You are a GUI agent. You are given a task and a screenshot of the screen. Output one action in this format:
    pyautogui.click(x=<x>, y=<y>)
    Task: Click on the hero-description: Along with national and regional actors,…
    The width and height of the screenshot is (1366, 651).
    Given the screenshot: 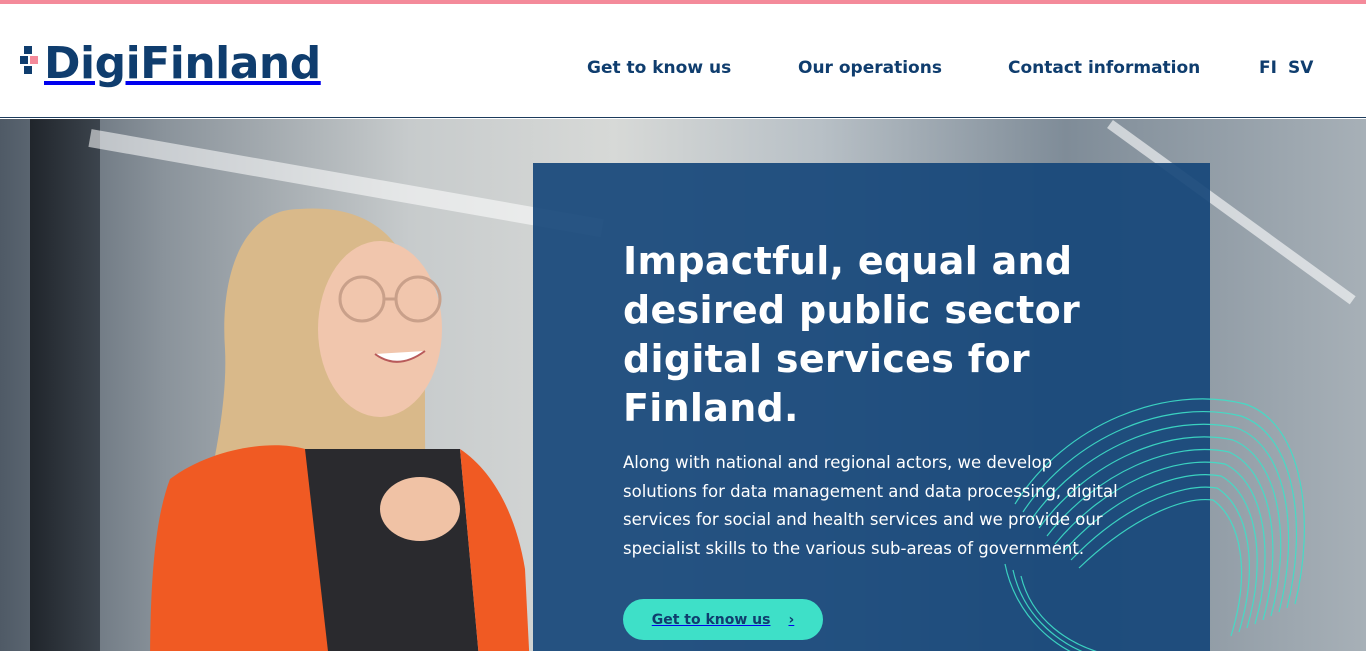 What is the action you would take?
    pyautogui.click(x=870, y=506)
    